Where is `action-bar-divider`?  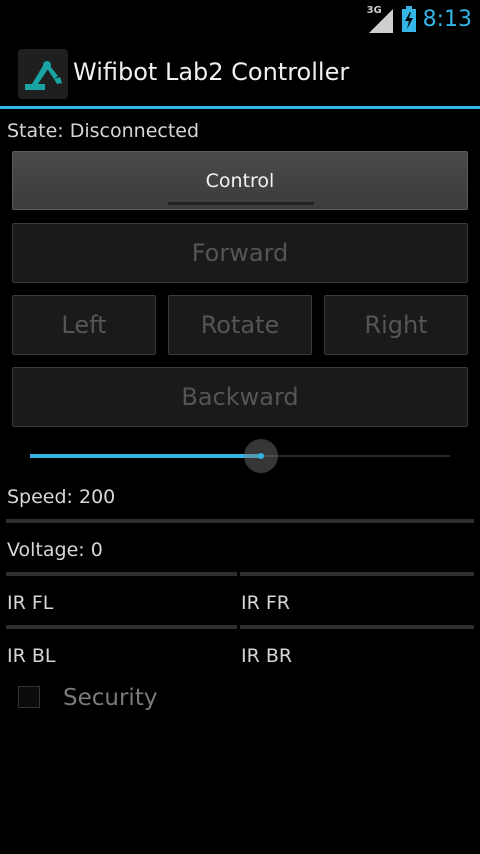 action-bar-divider is located at coordinates (240, 107).